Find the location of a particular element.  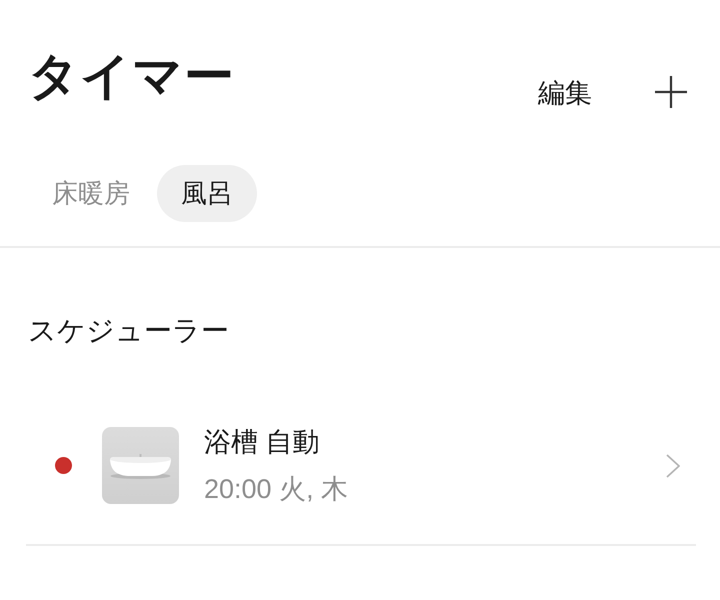

item-schedule: 20:00 火, 木 is located at coordinates (277, 489).